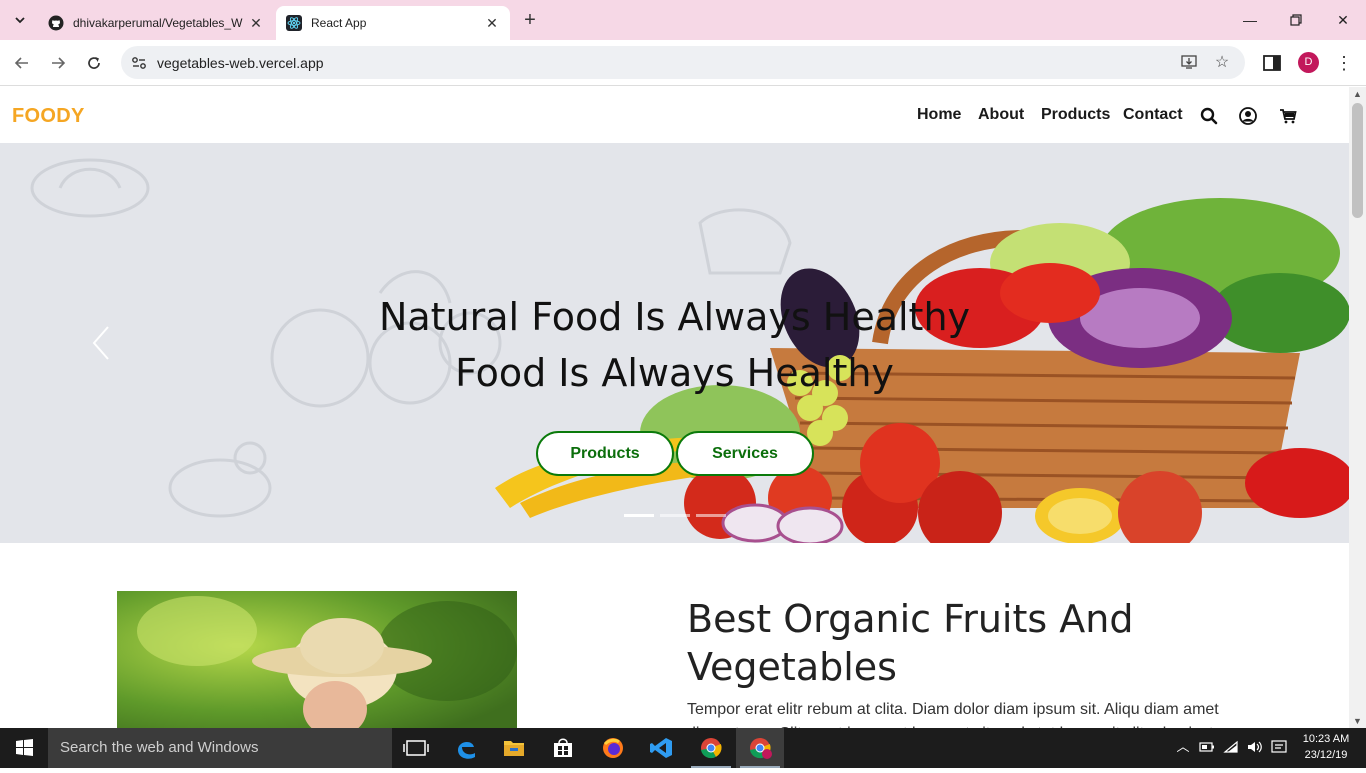 This screenshot has width=1366, height=773. I want to click on carousel-prev-icon, so click(102, 343).